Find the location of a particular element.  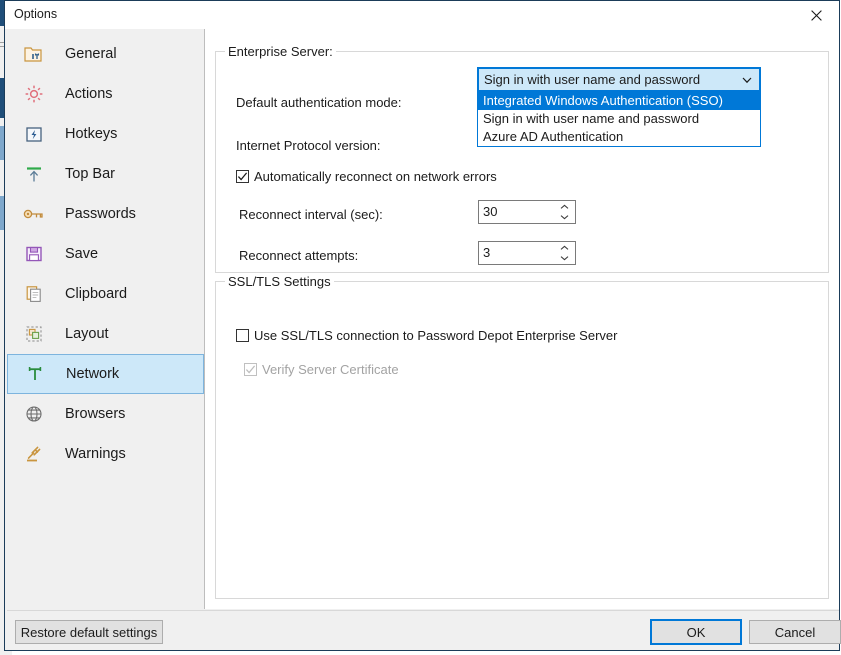

globe-icon is located at coordinates (34, 414).